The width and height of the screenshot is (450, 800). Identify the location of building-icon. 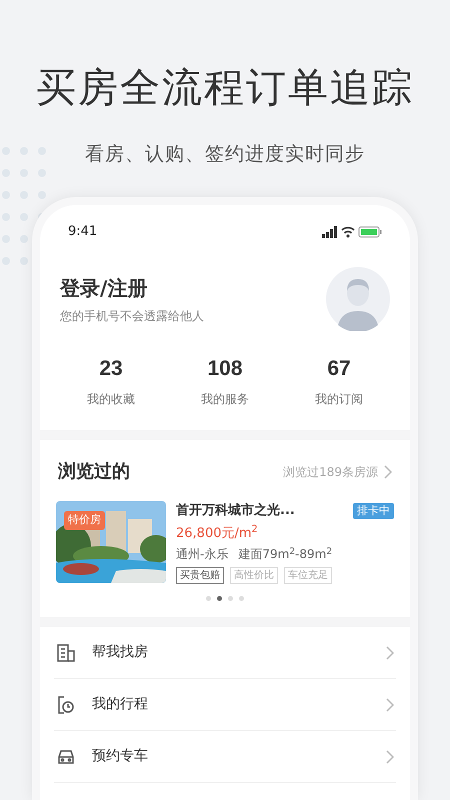
(66, 652).